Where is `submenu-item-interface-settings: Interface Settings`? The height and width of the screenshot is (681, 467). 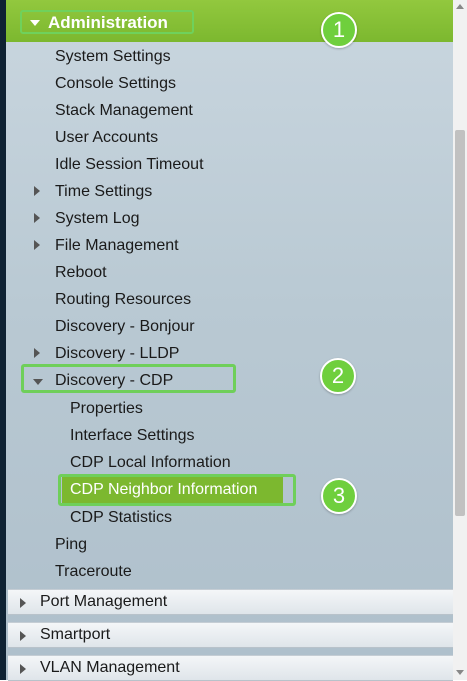 submenu-item-interface-settings: Interface Settings is located at coordinates (132, 436).